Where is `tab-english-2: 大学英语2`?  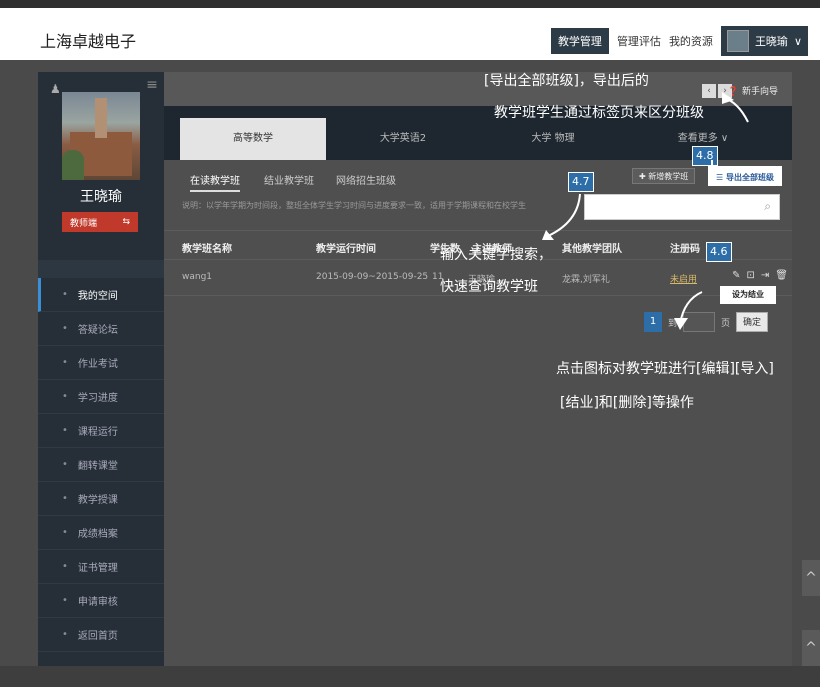 tab-english-2: 大学英语2 is located at coordinates (403, 139).